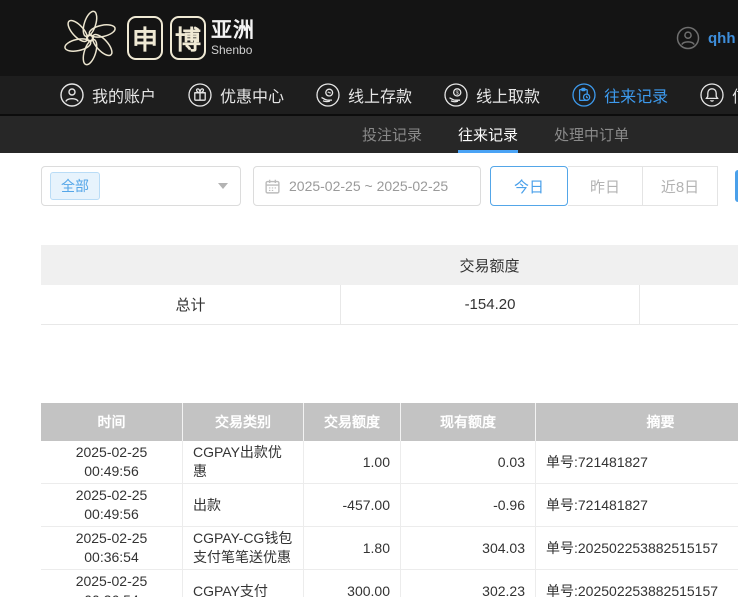 Image resolution: width=738 pixels, height=597 pixels. I want to click on cell-type: CGPAY-CG钱包支付笔笔送优惠, so click(242, 548).